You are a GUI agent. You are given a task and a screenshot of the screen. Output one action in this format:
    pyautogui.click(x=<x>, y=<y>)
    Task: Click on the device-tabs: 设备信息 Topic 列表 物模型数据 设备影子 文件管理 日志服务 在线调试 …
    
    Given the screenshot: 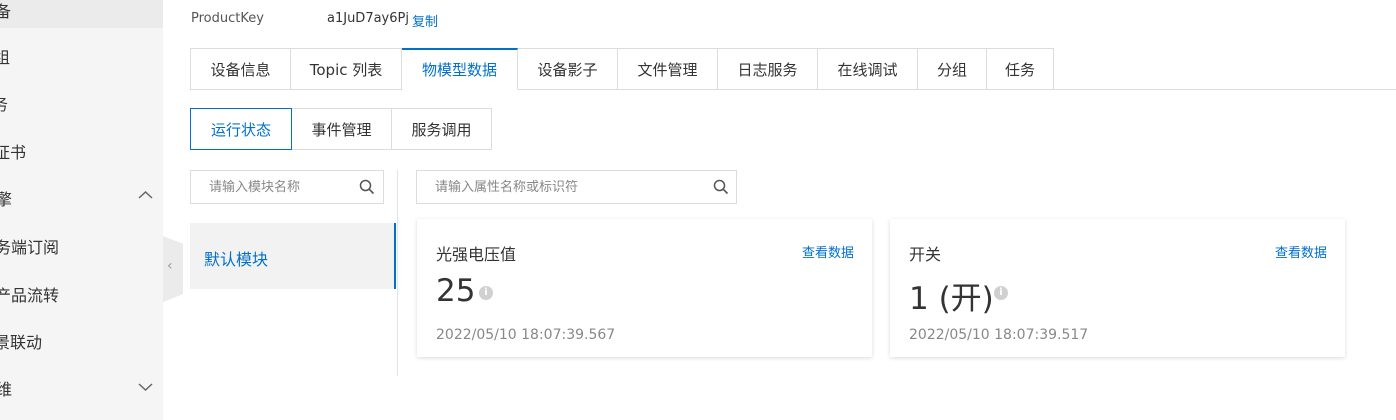 What is the action you would take?
    pyautogui.click(x=622, y=69)
    